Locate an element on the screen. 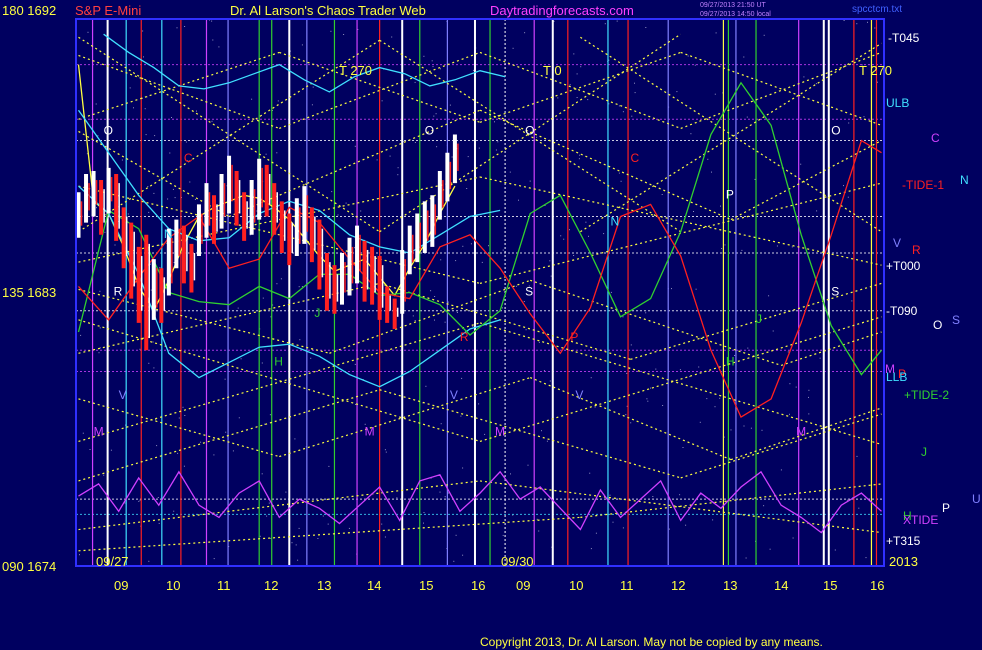  year-label: 2013 is located at coordinates (903, 561).